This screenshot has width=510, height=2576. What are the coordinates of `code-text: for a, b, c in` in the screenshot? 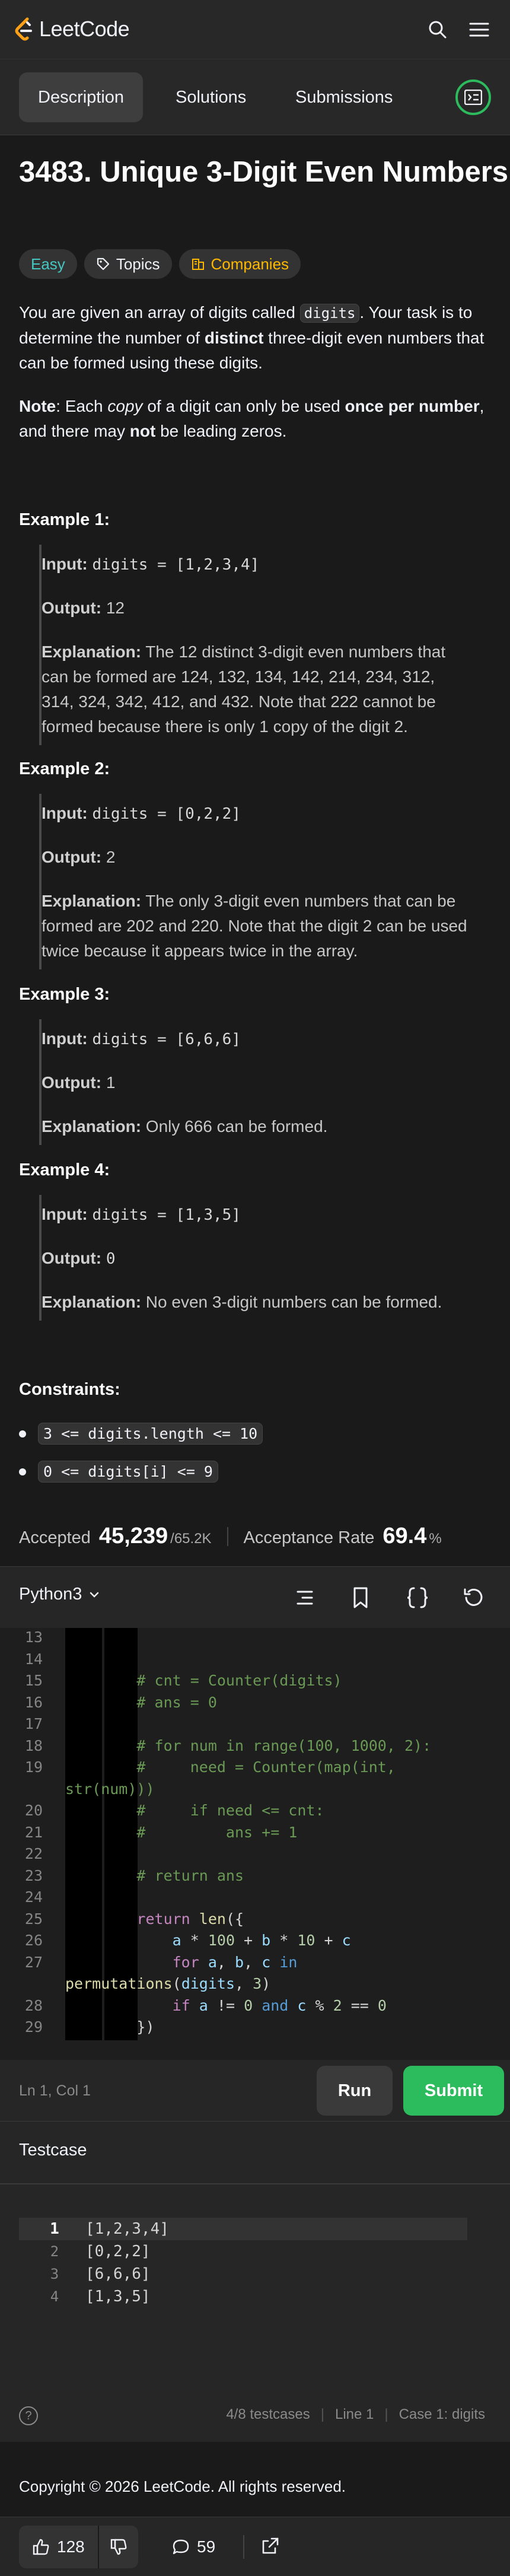 It's located at (182, 1962).